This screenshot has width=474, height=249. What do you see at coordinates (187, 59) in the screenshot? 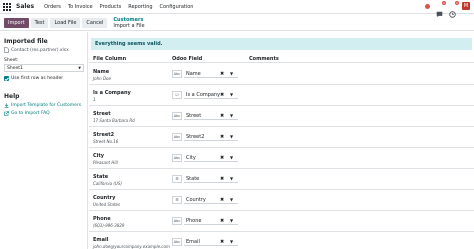
I see `header-odoo-field: Odoo Field` at bounding box center [187, 59].